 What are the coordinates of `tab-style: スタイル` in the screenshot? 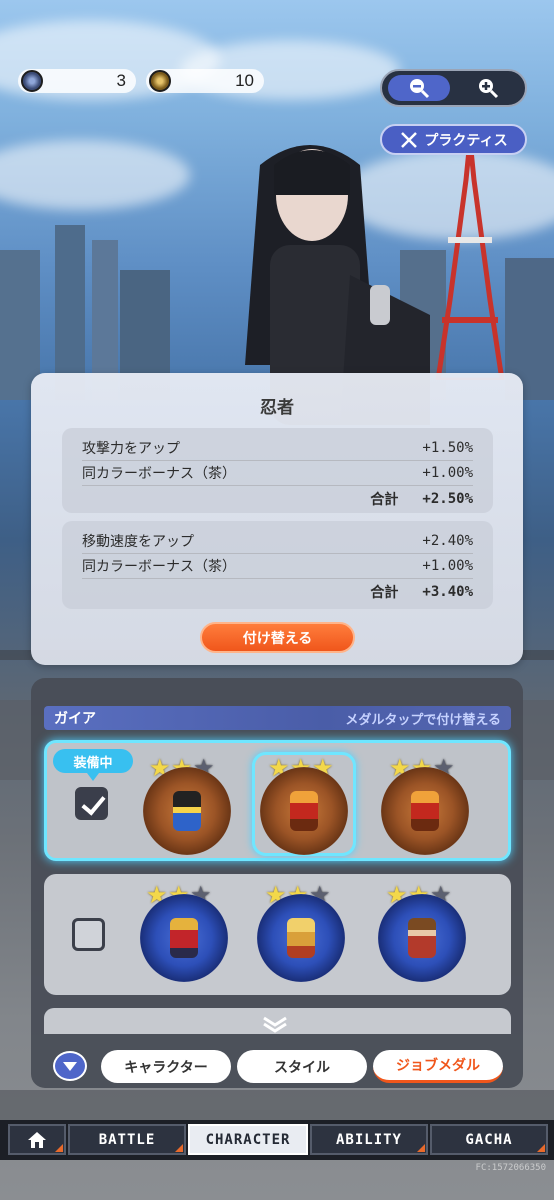 It's located at (302, 1066).